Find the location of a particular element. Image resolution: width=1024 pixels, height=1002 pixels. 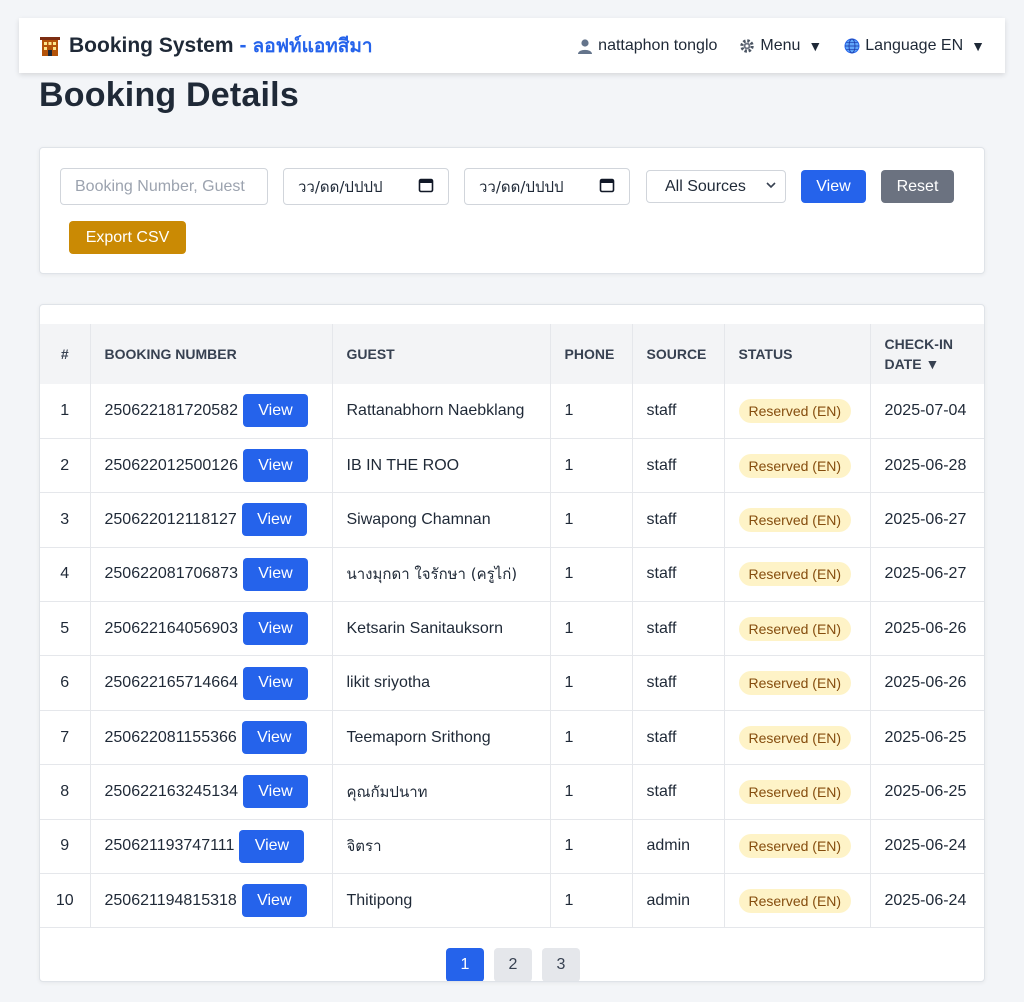

view-button: View is located at coordinates (833, 186).